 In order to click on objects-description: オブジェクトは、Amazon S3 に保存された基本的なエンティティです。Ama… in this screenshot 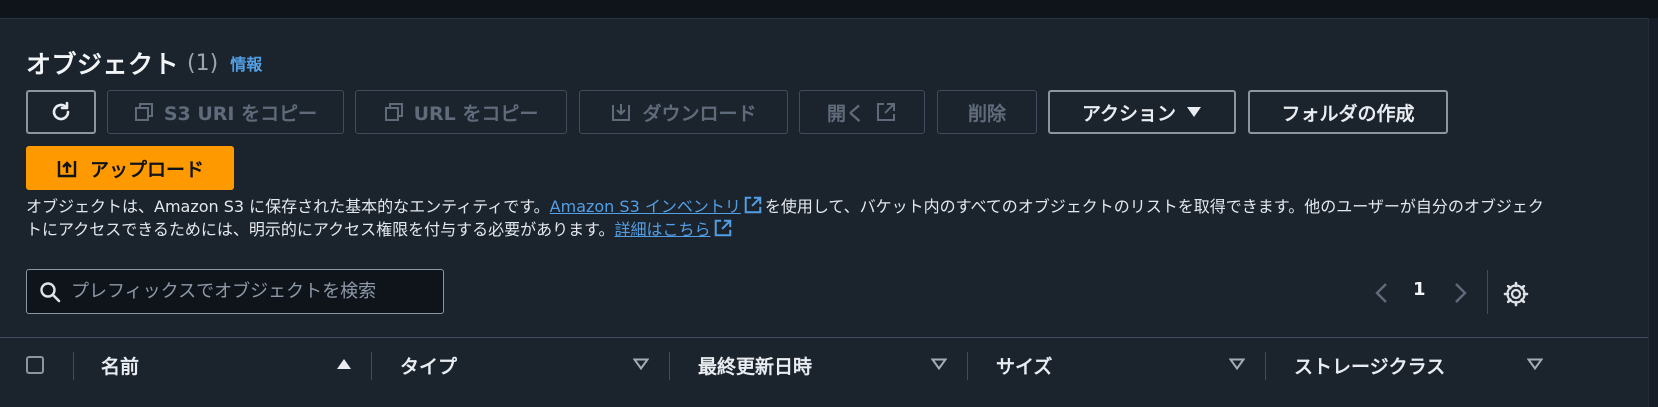, I will do `click(786, 218)`.